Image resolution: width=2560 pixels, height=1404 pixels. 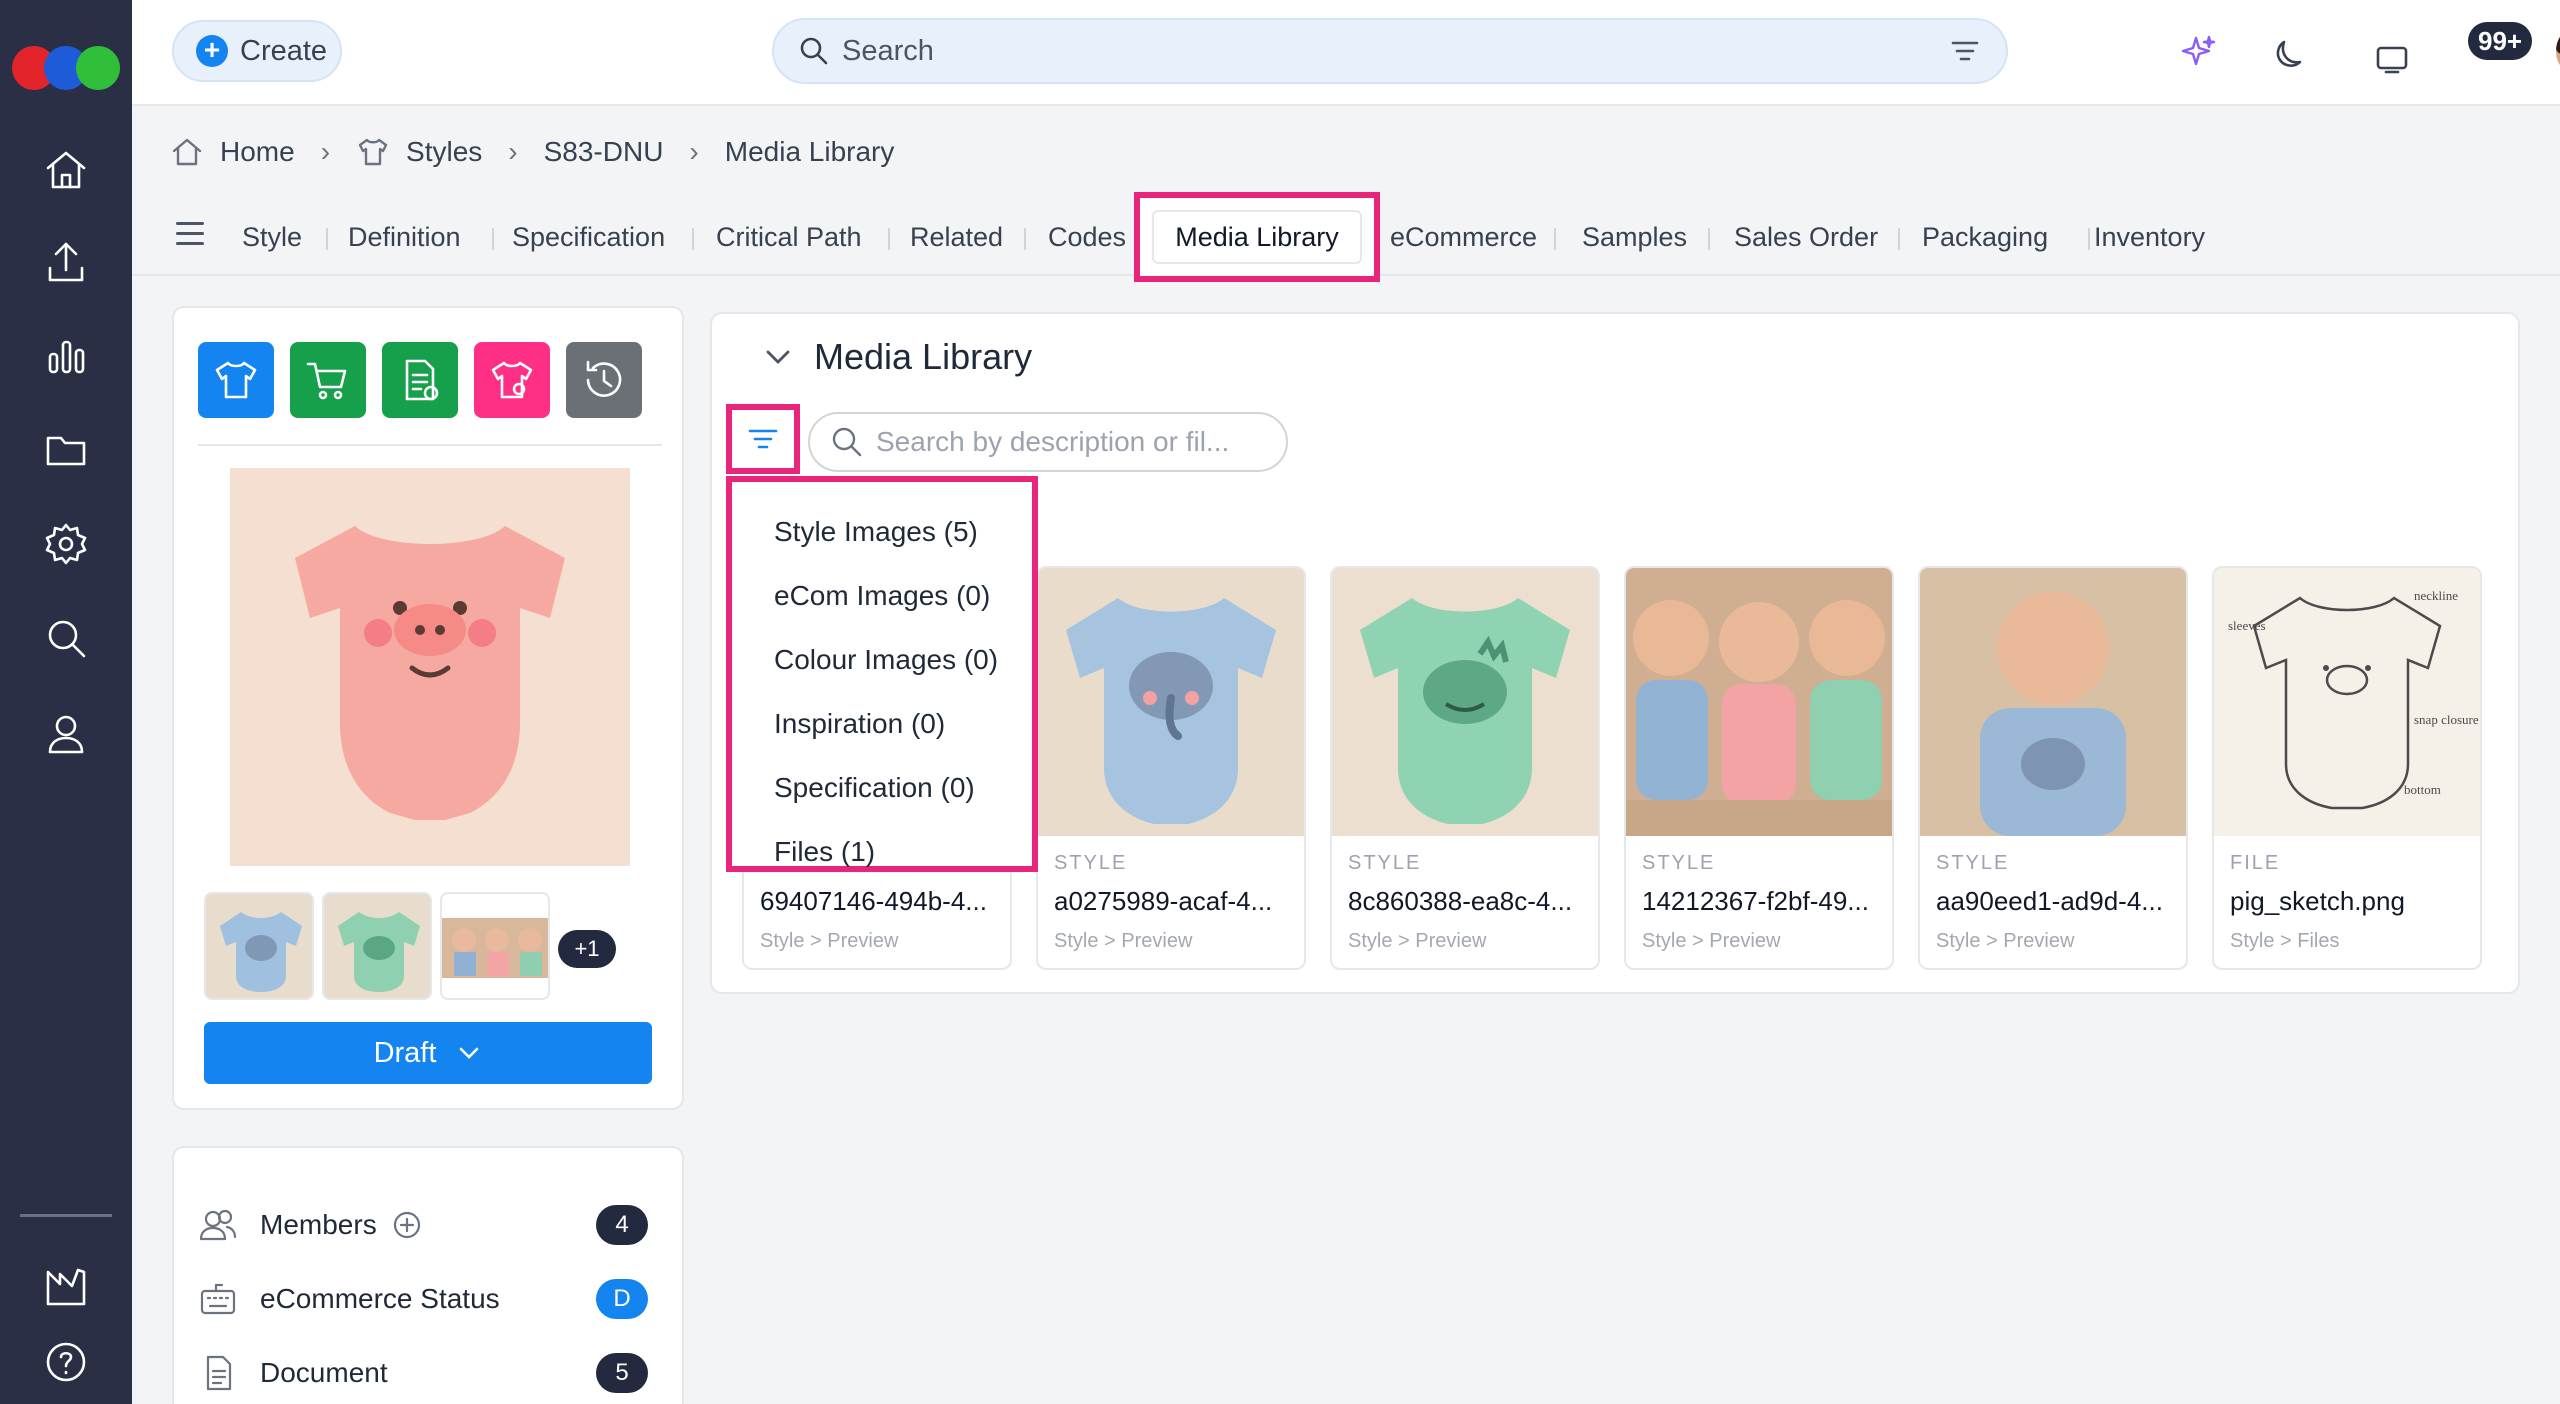 I want to click on add-member-icon, so click(x=407, y=1225).